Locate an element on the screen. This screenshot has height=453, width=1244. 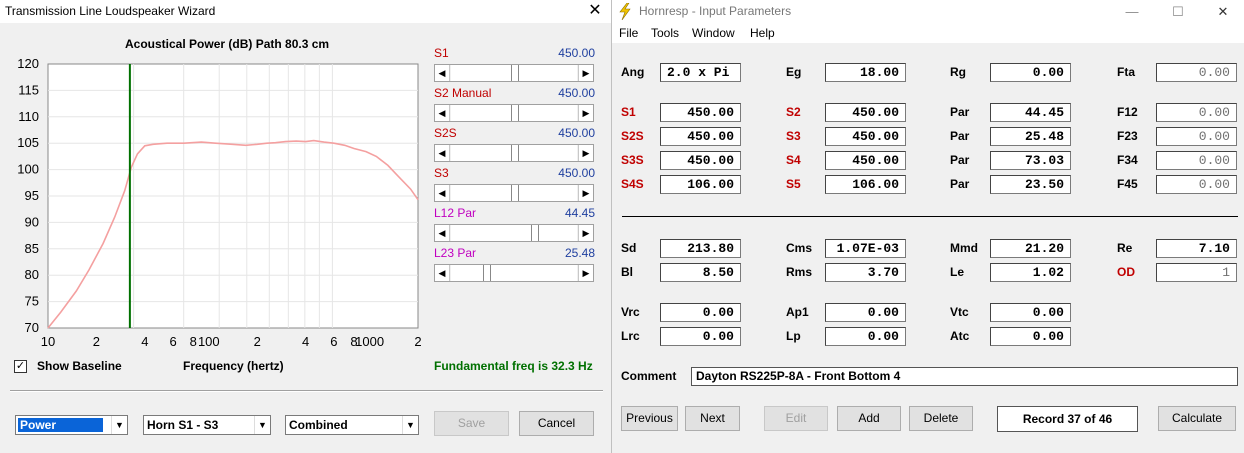
add-button: Add is located at coordinates (869, 418).